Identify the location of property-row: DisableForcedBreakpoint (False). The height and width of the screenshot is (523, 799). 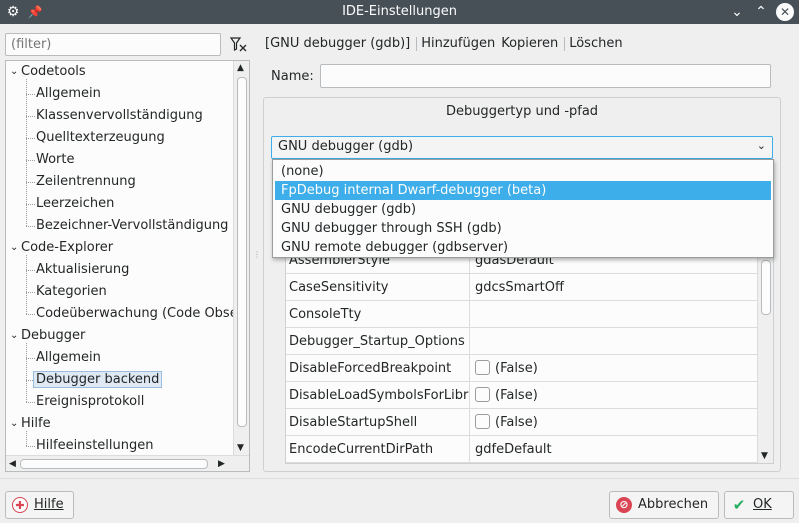
(522, 368).